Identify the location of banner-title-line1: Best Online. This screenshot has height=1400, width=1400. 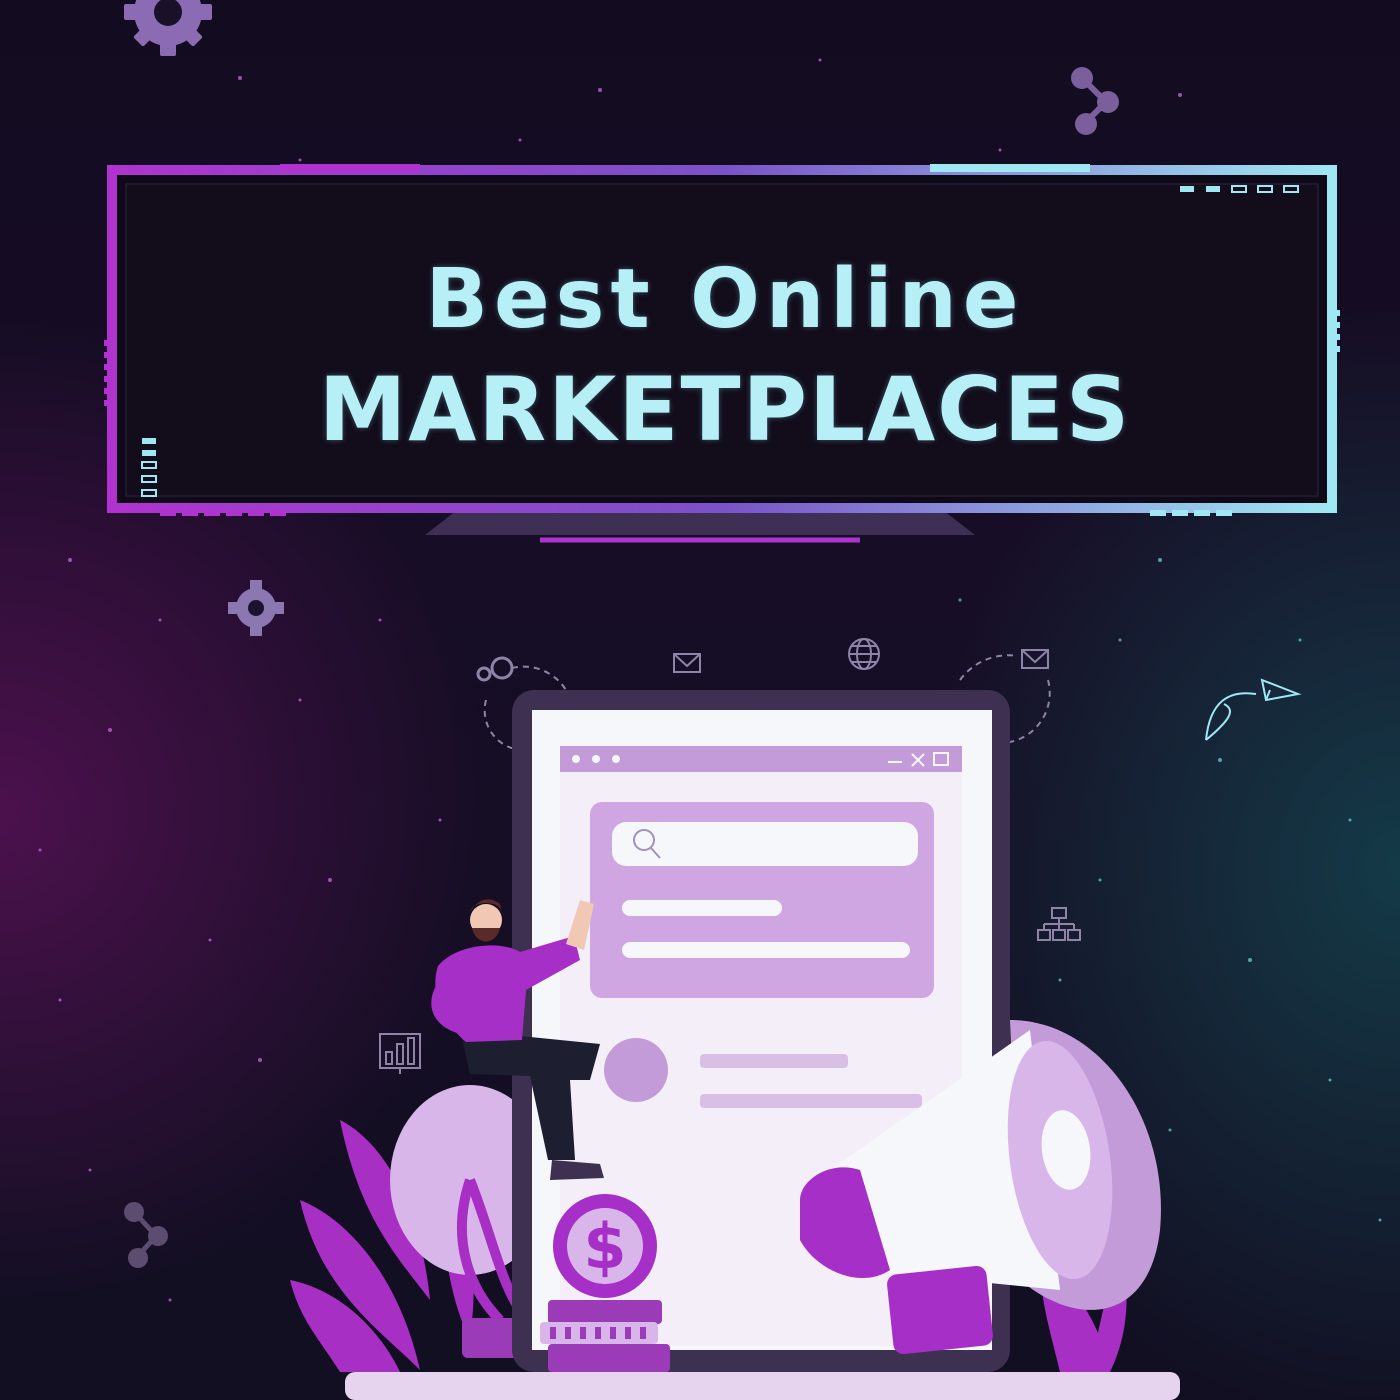
(725, 299).